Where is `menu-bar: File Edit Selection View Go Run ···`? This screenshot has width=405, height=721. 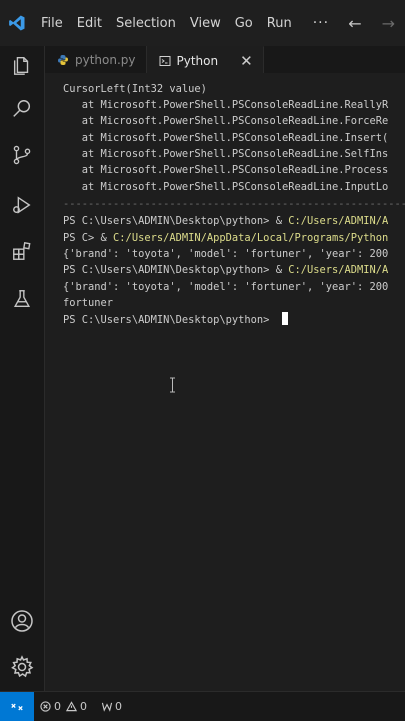 menu-bar: File Edit Selection View Go Run ··· is located at coordinates (185, 23).